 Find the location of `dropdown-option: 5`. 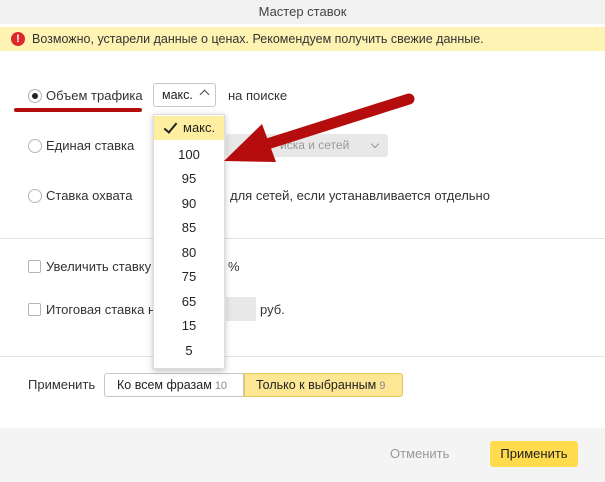

dropdown-option: 5 is located at coordinates (189, 351).